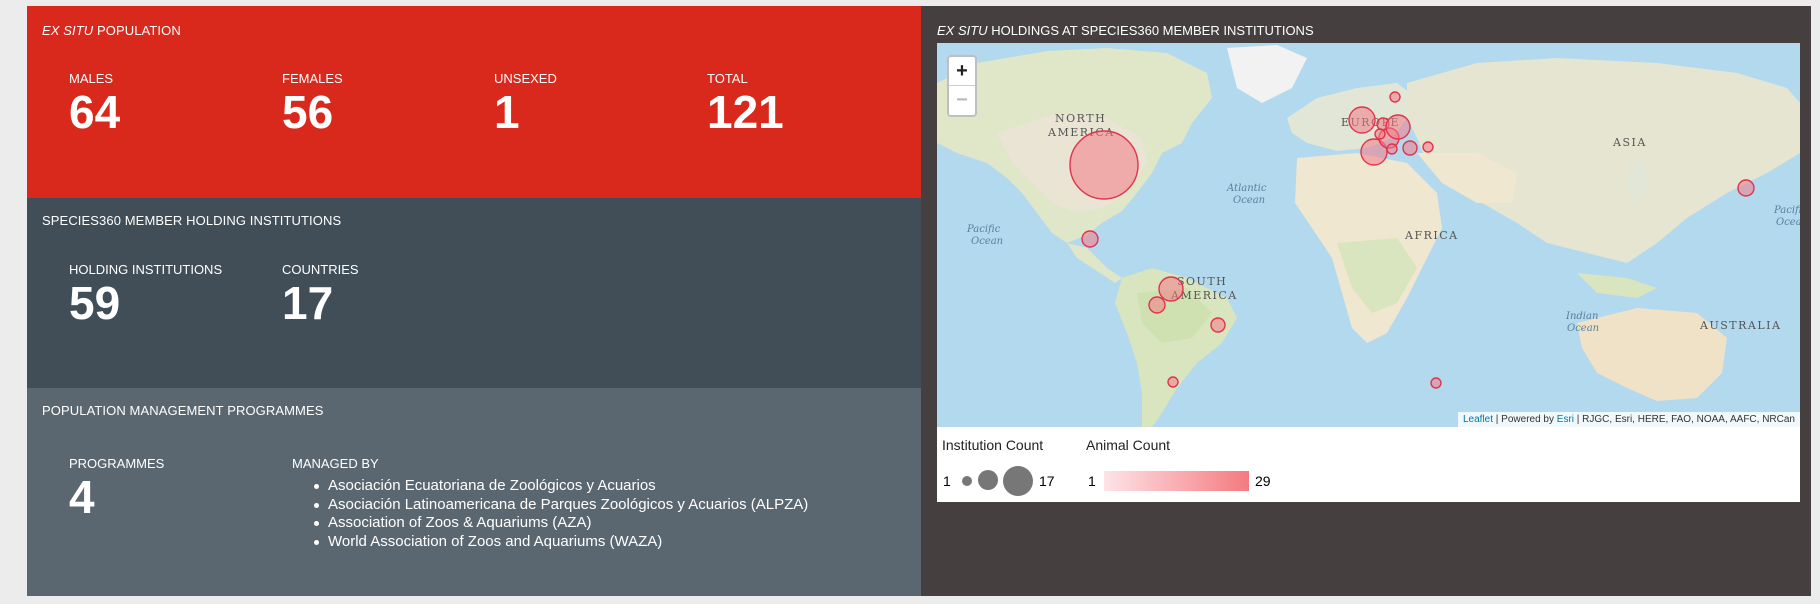 The height and width of the screenshot is (604, 1820). I want to click on institution-bubble-belgium, so click(1380, 134).